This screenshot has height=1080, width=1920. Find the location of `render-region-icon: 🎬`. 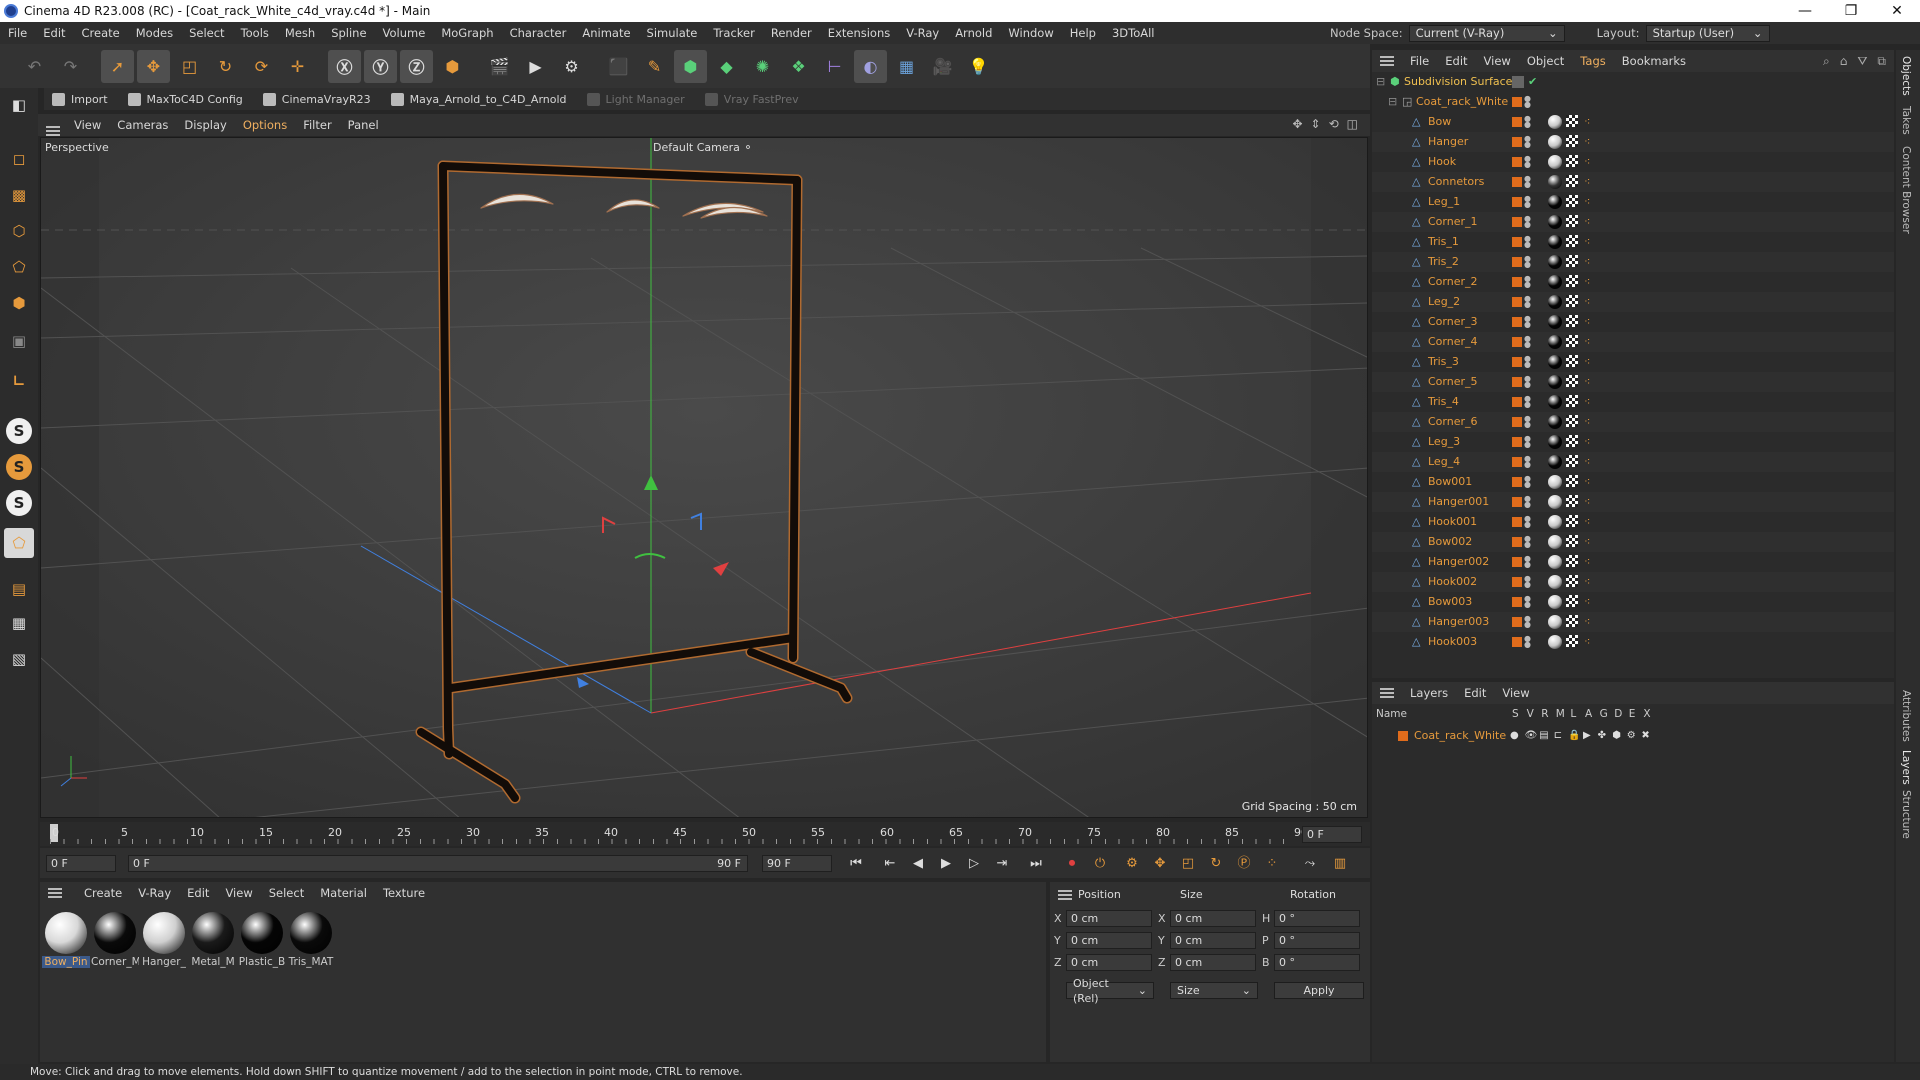

render-region-icon: 🎬 is located at coordinates (499, 66).